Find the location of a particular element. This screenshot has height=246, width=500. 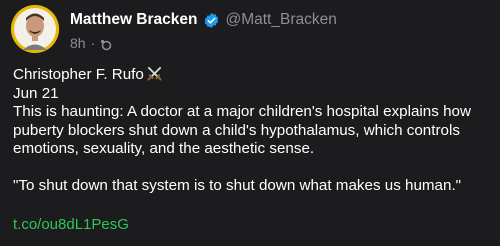

quoted-date: Jun 21 is located at coordinates (36, 93).